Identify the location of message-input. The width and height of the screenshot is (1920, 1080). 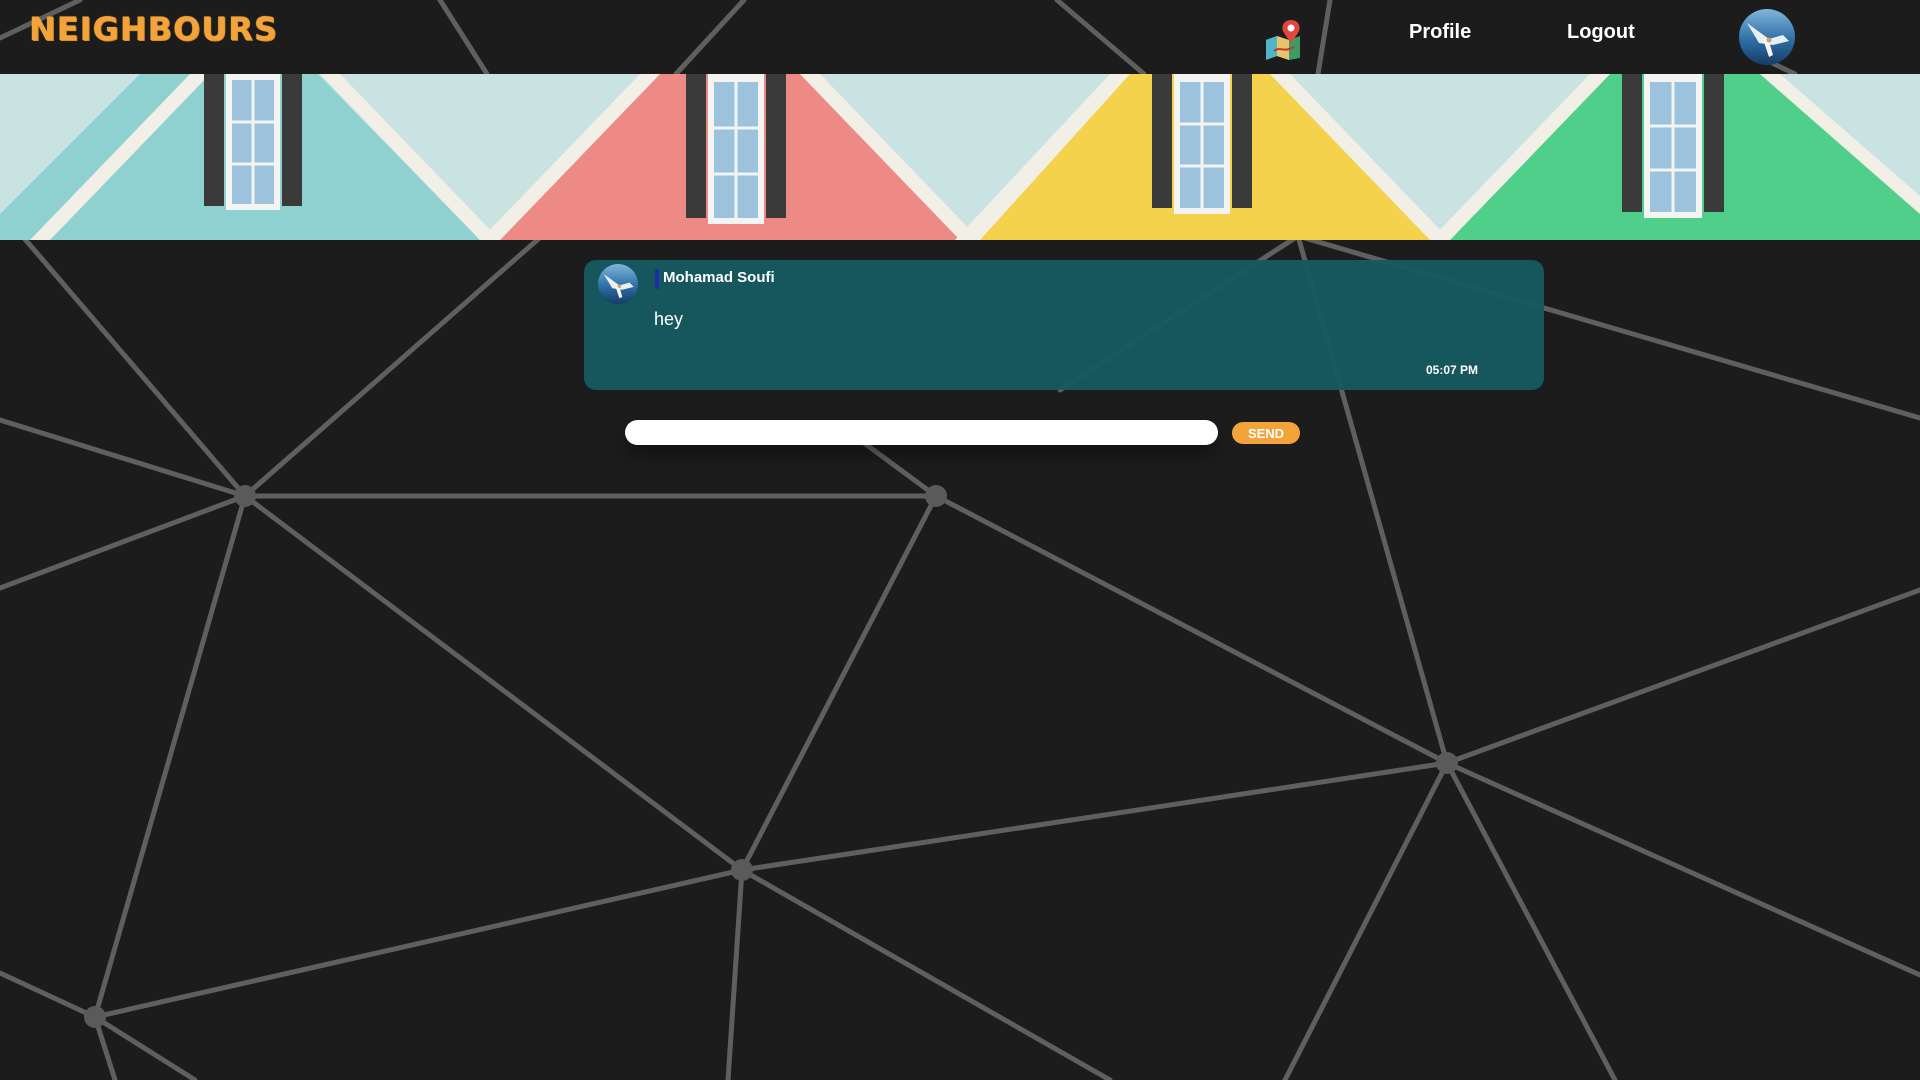
(921, 432).